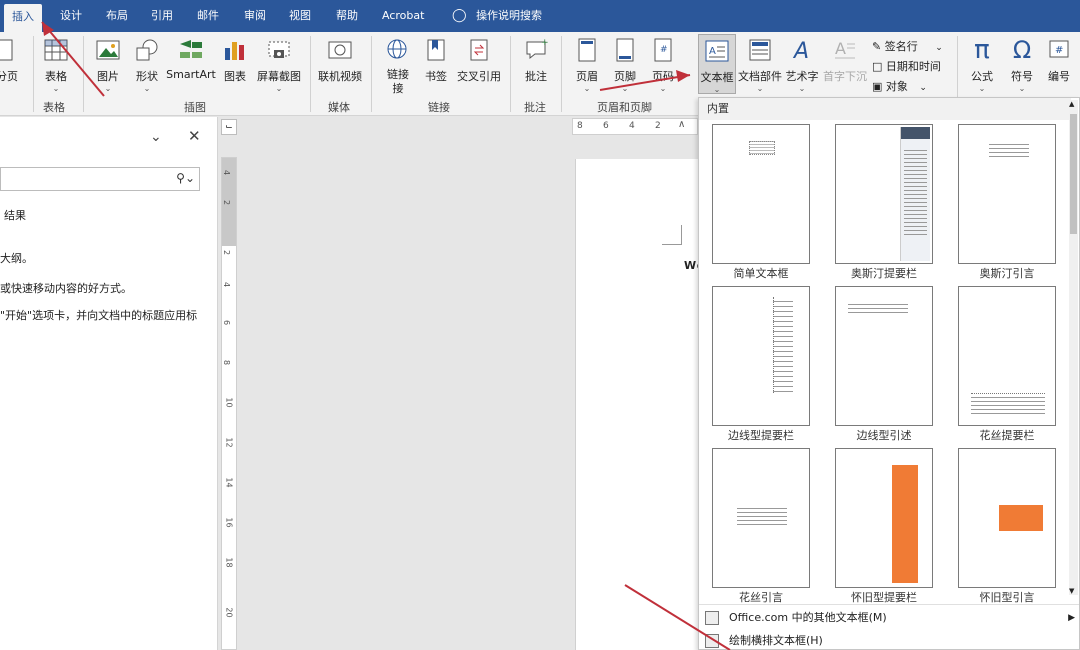 The height and width of the screenshot is (650, 1080). I want to click on gallery-item-filigree-quote, so click(761, 518).